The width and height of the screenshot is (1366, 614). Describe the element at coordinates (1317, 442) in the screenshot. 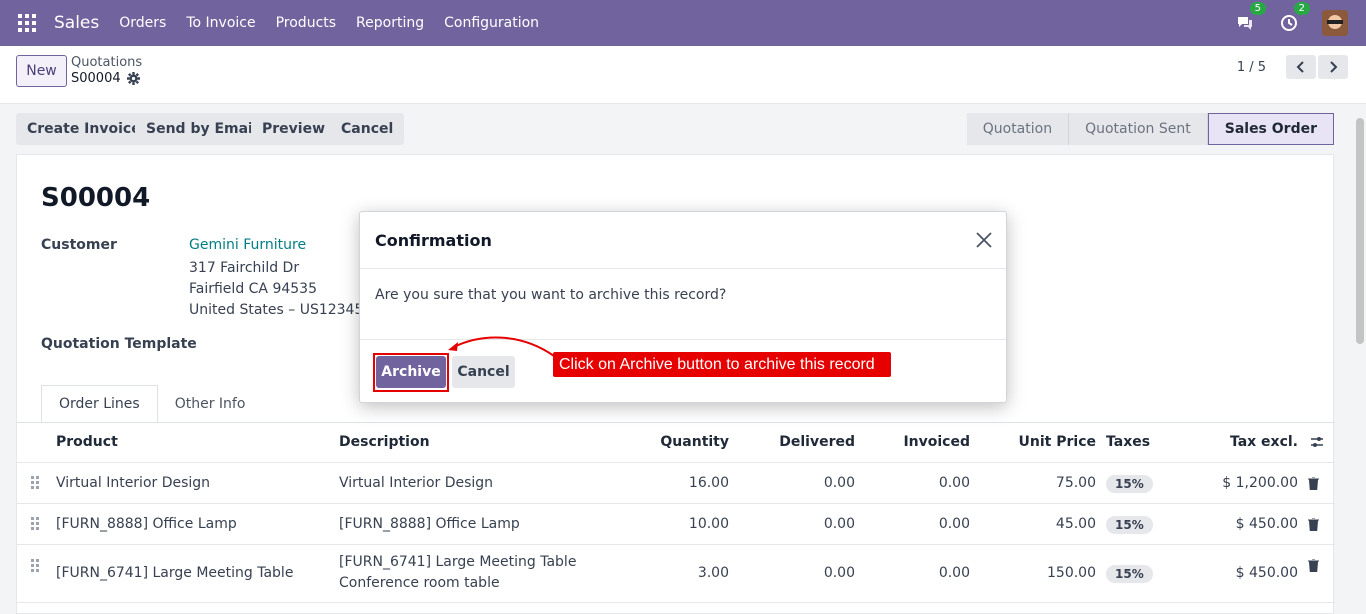

I see `optional-columns-icon` at that location.